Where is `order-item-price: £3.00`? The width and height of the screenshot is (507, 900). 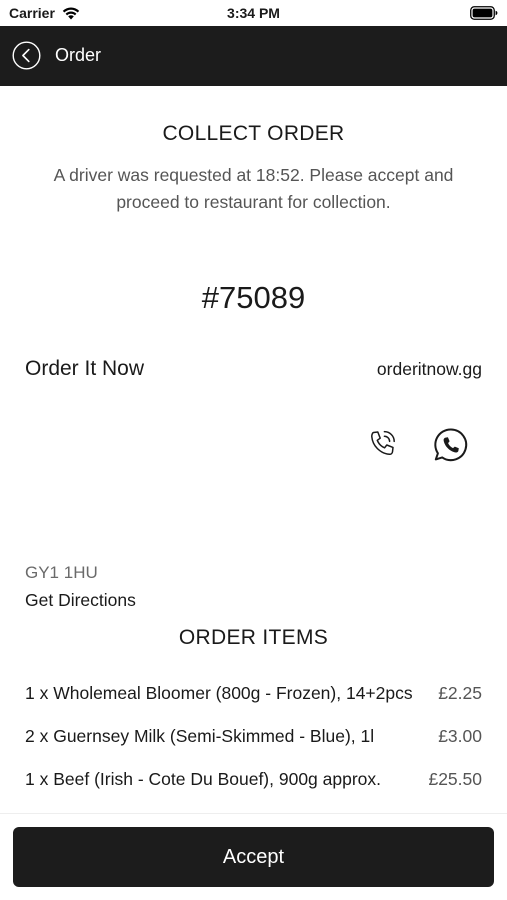 order-item-price: £3.00 is located at coordinates (460, 736).